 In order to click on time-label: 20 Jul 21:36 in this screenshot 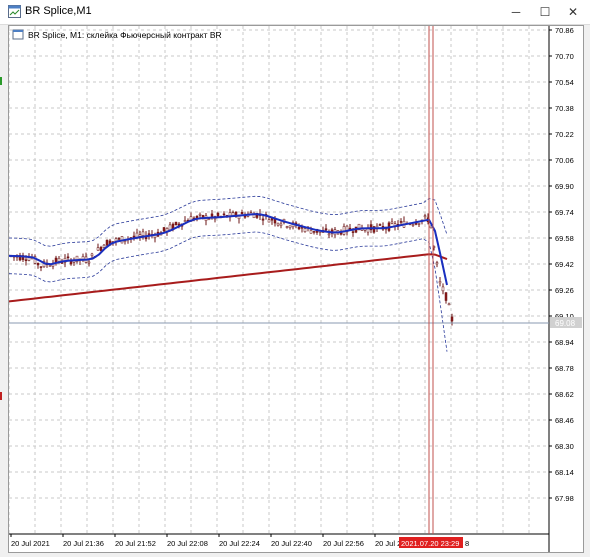, I will do `click(83, 543)`.